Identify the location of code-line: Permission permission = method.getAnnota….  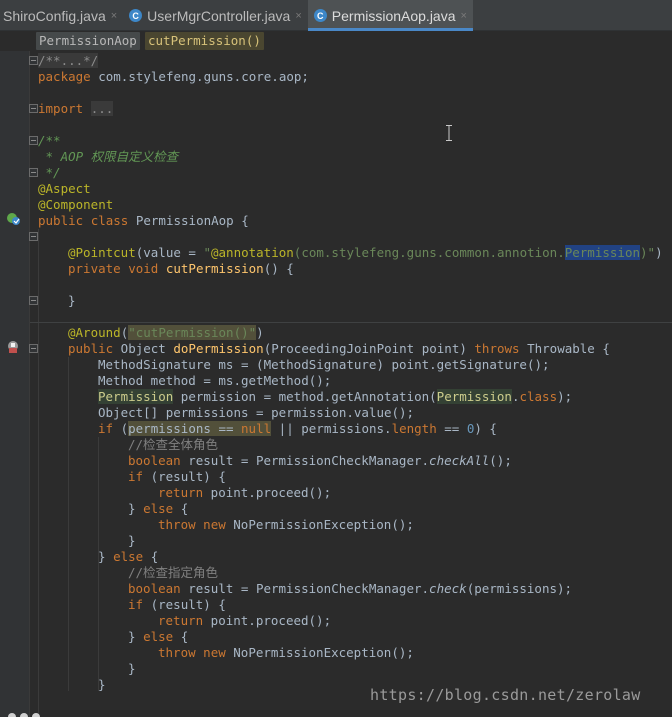
(335, 397).